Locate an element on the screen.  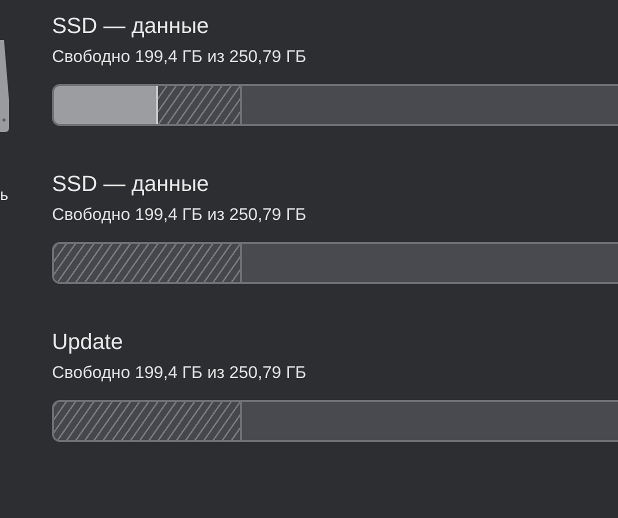
volume-name: Update is located at coordinates (88, 342).